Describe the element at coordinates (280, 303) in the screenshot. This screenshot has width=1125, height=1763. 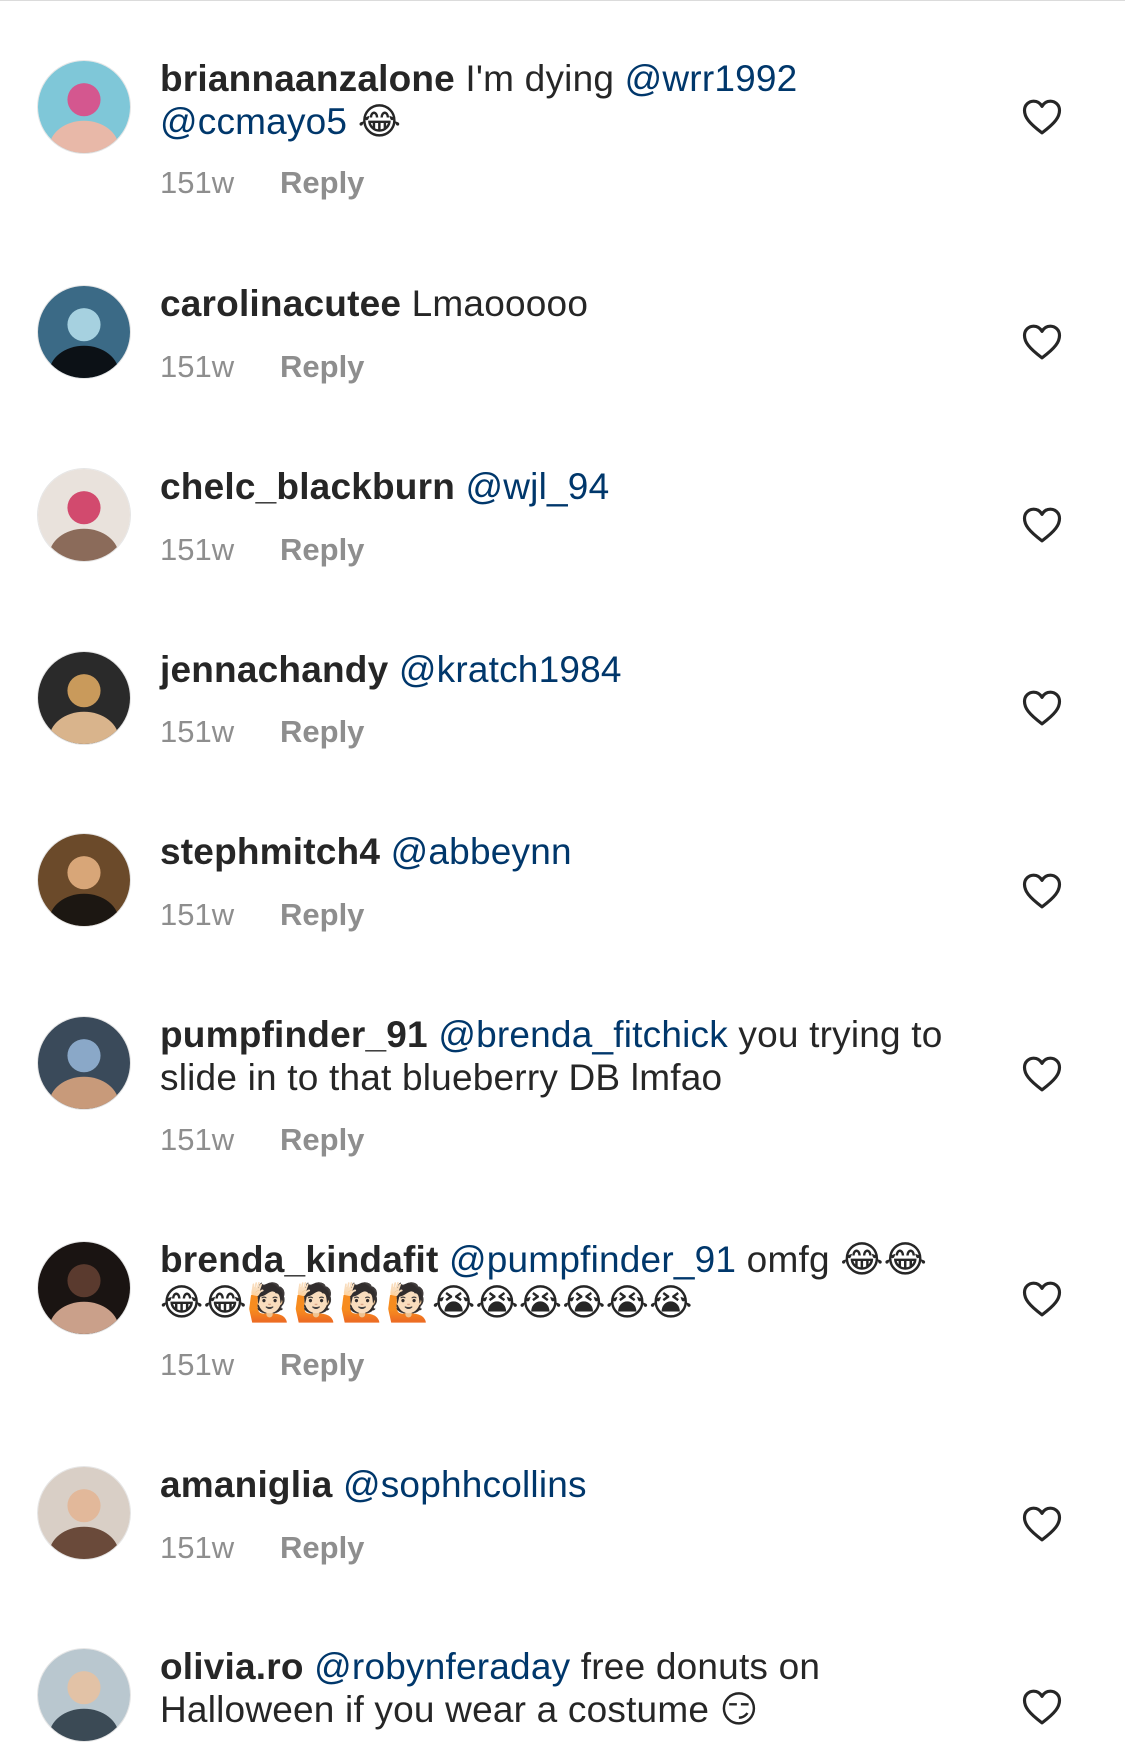
I see `comment-username: carolinacutee` at that location.